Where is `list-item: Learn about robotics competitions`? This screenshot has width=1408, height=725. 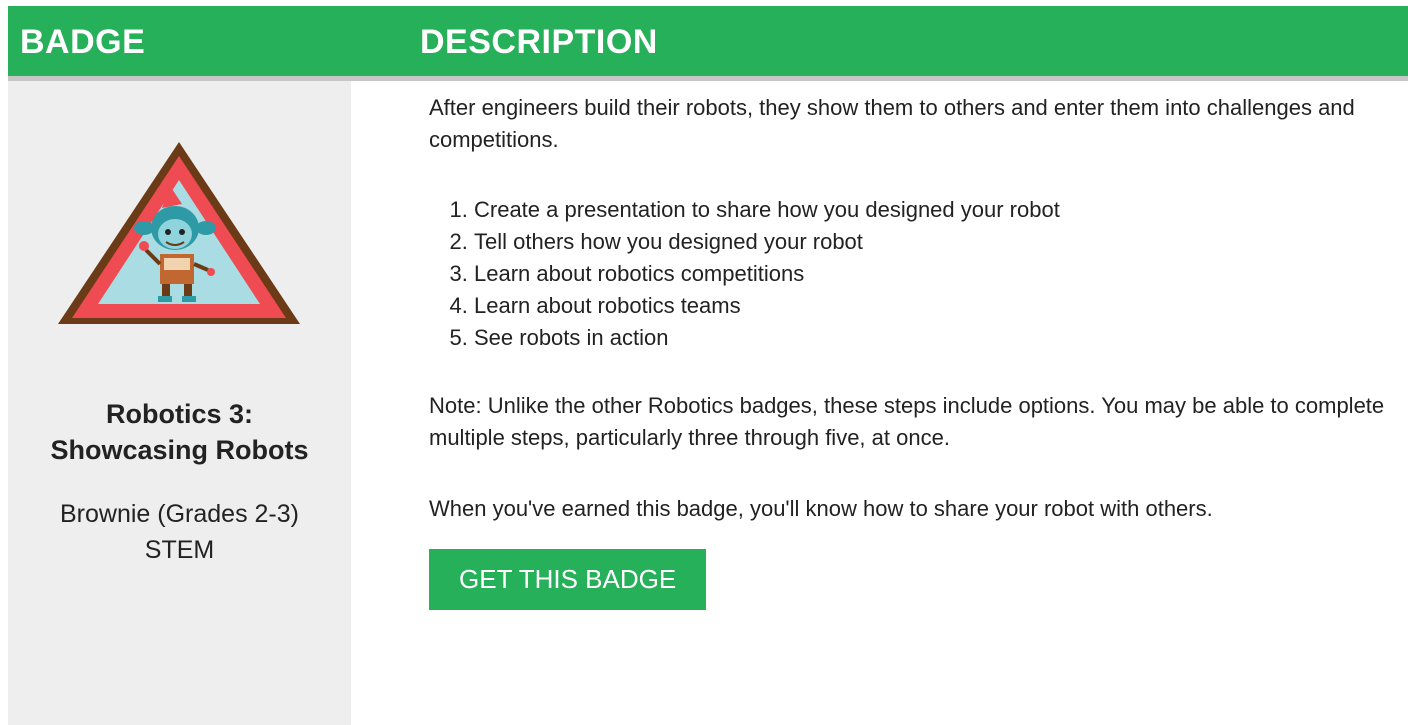
list-item: Learn about robotics competitions is located at coordinates (936, 274).